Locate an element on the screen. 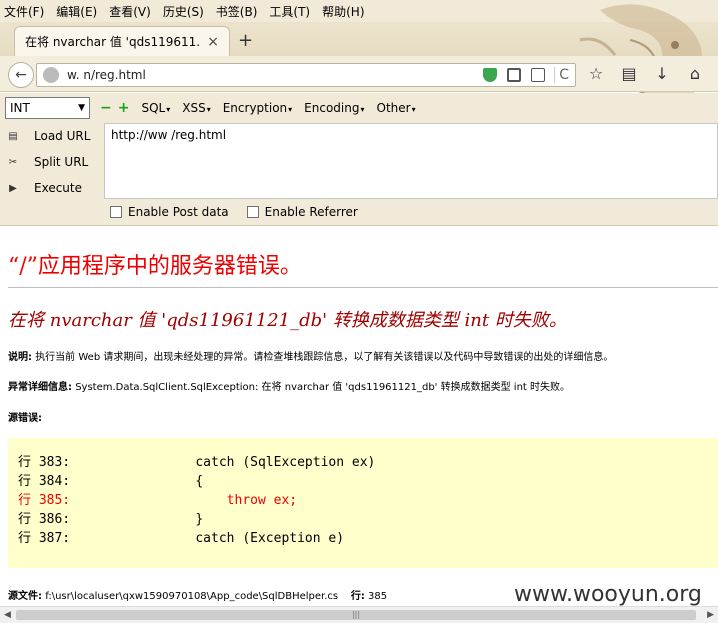  source-error-heading: 源错误: is located at coordinates (25, 416).